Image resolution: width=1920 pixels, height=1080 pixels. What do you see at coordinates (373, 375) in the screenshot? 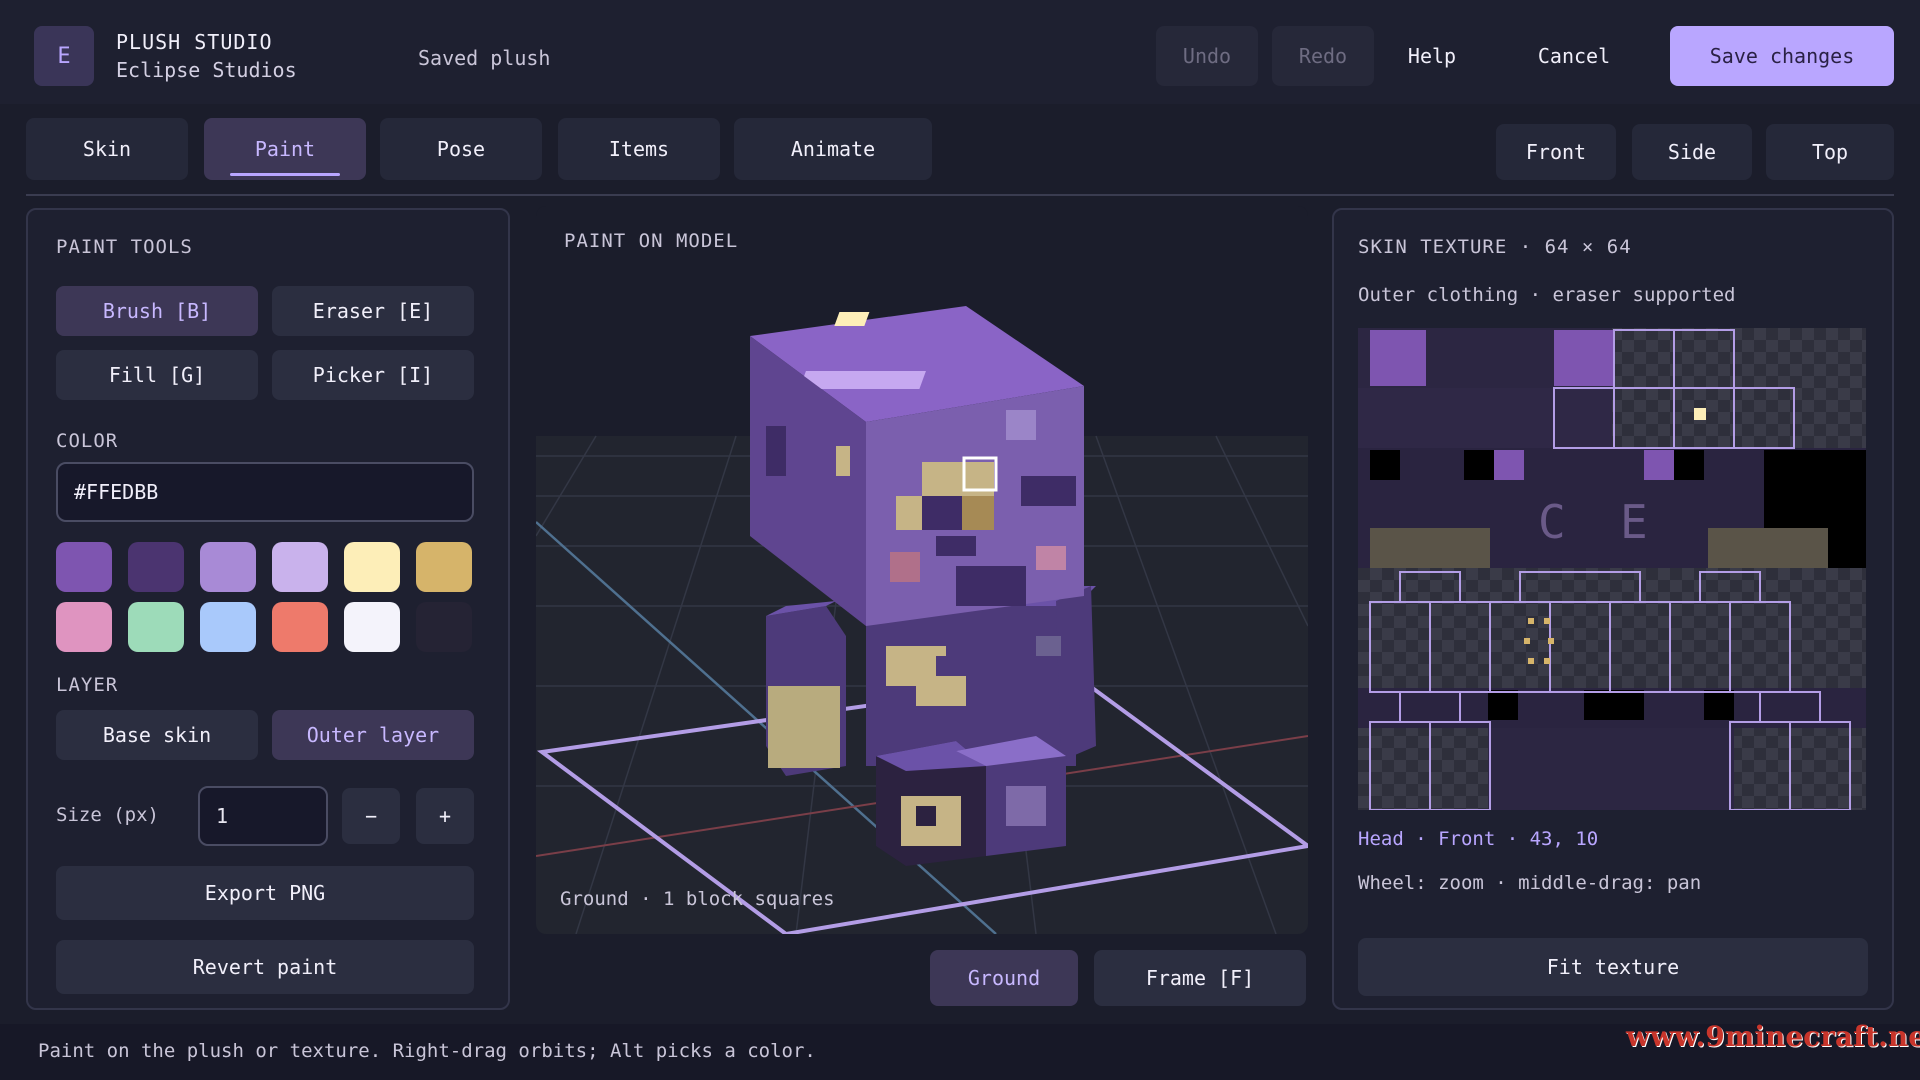
I see `picker-tool-button: Picker [I]` at bounding box center [373, 375].